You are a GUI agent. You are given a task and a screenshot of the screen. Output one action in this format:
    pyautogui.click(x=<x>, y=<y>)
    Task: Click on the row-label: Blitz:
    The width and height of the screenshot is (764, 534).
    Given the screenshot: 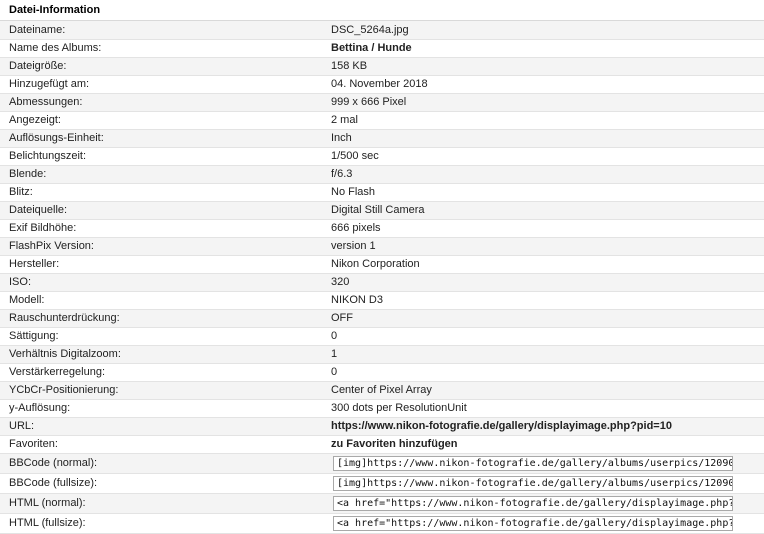 What is the action you would take?
    pyautogui.click(x=165, y=192)
    